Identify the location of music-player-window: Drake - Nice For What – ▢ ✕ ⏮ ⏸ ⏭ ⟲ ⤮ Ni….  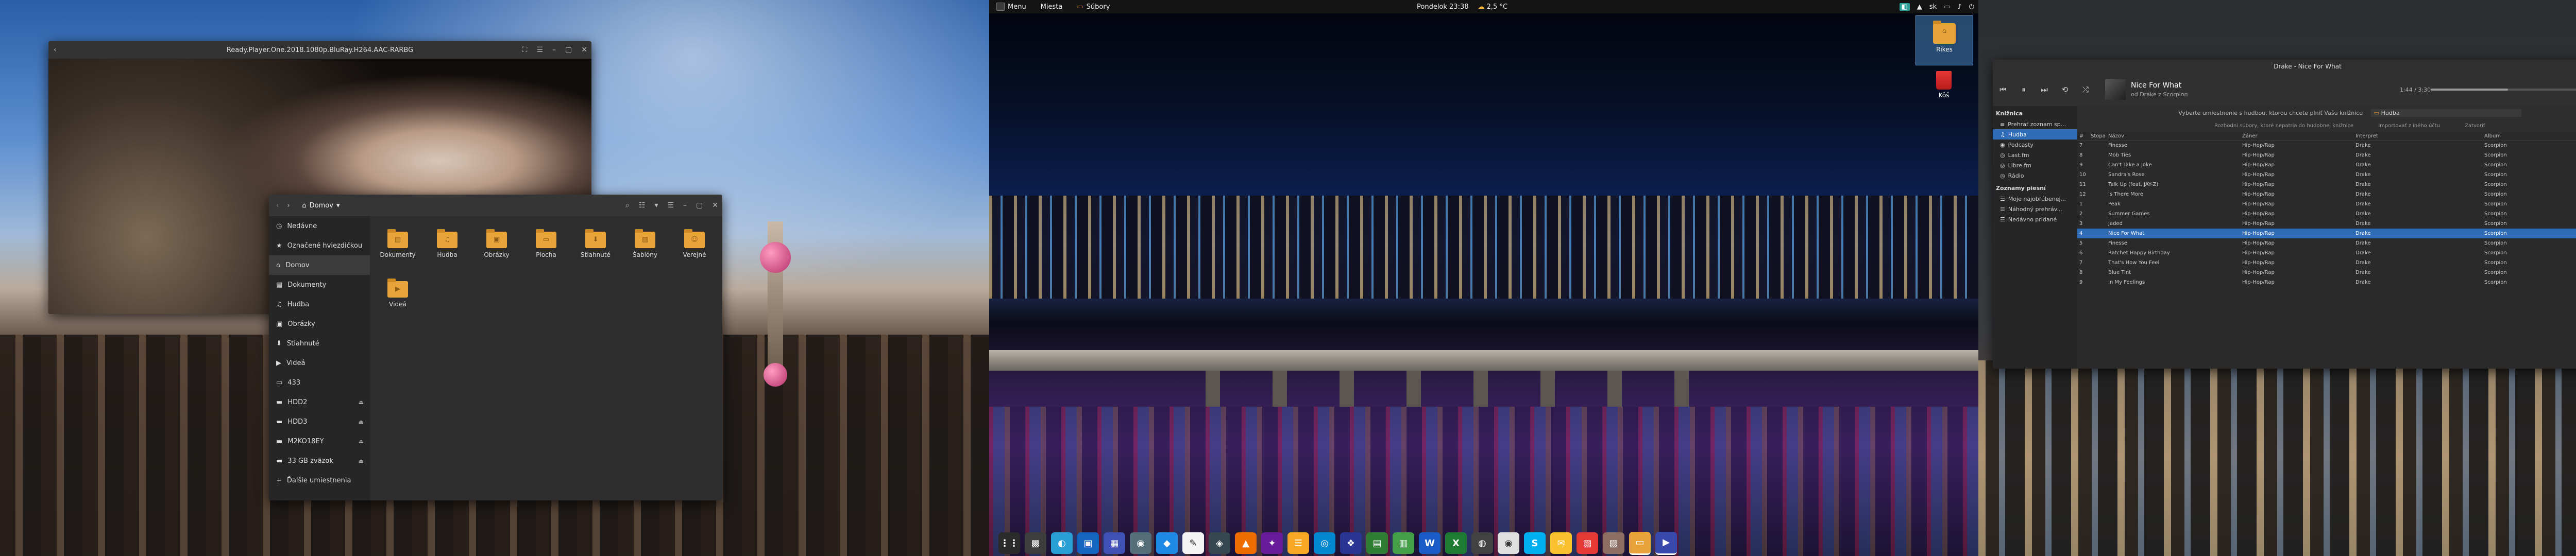
(2284, 214).